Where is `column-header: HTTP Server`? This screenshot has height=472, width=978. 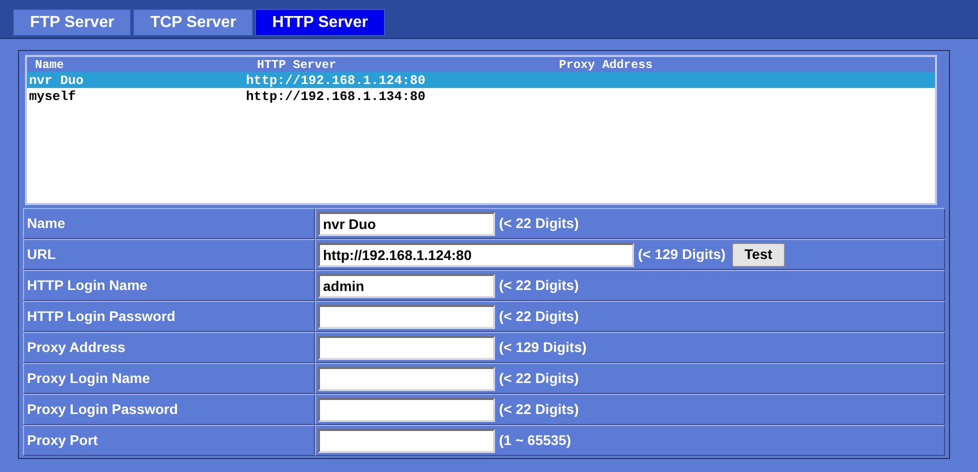
column-header: HTTP Server is located at coordinates (297, 64).